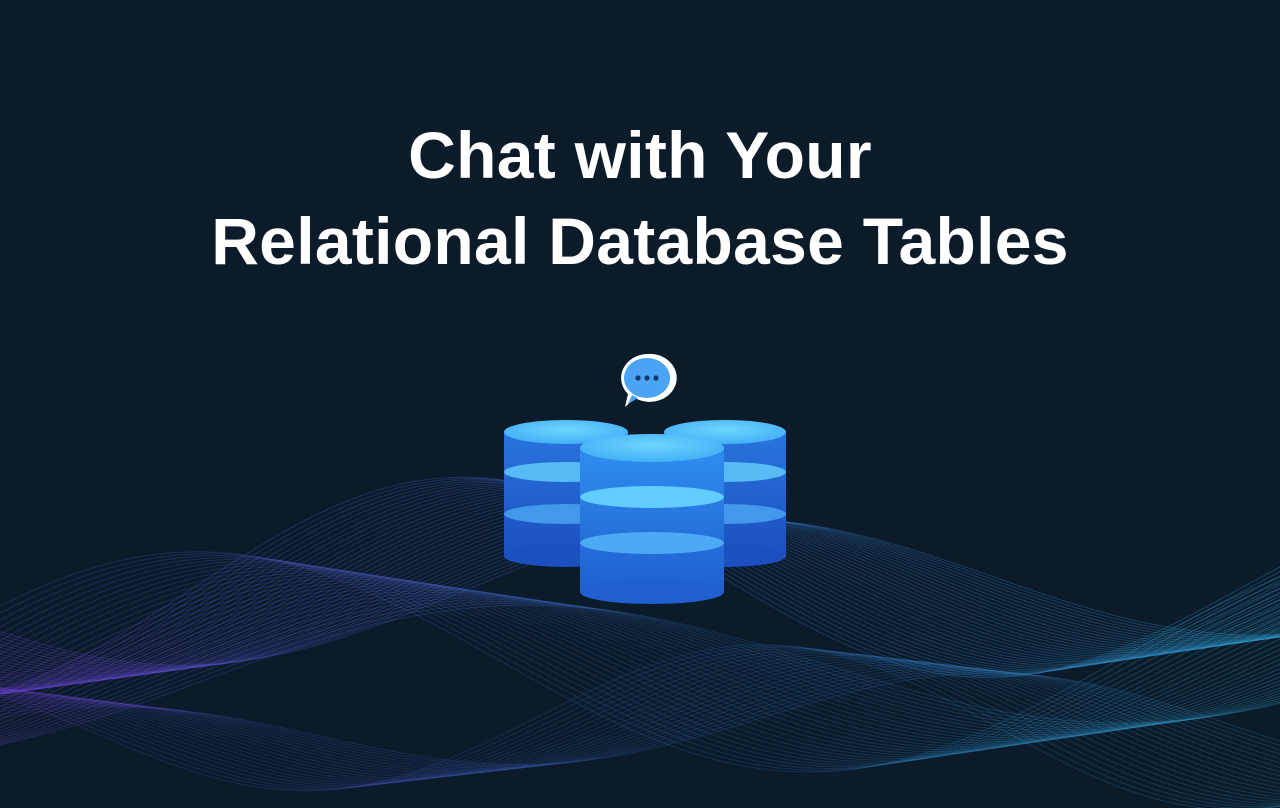  What do you see at coordinates (640, 155) in the screenshot?
I see `title-line-1: Chat with Your` at bounding box center [640, 155].